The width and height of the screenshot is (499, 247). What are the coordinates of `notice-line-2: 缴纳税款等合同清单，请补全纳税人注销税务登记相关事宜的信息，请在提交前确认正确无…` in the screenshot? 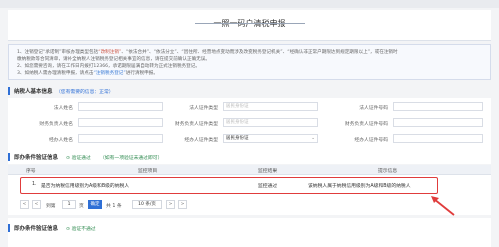 It's located at (113, 59).